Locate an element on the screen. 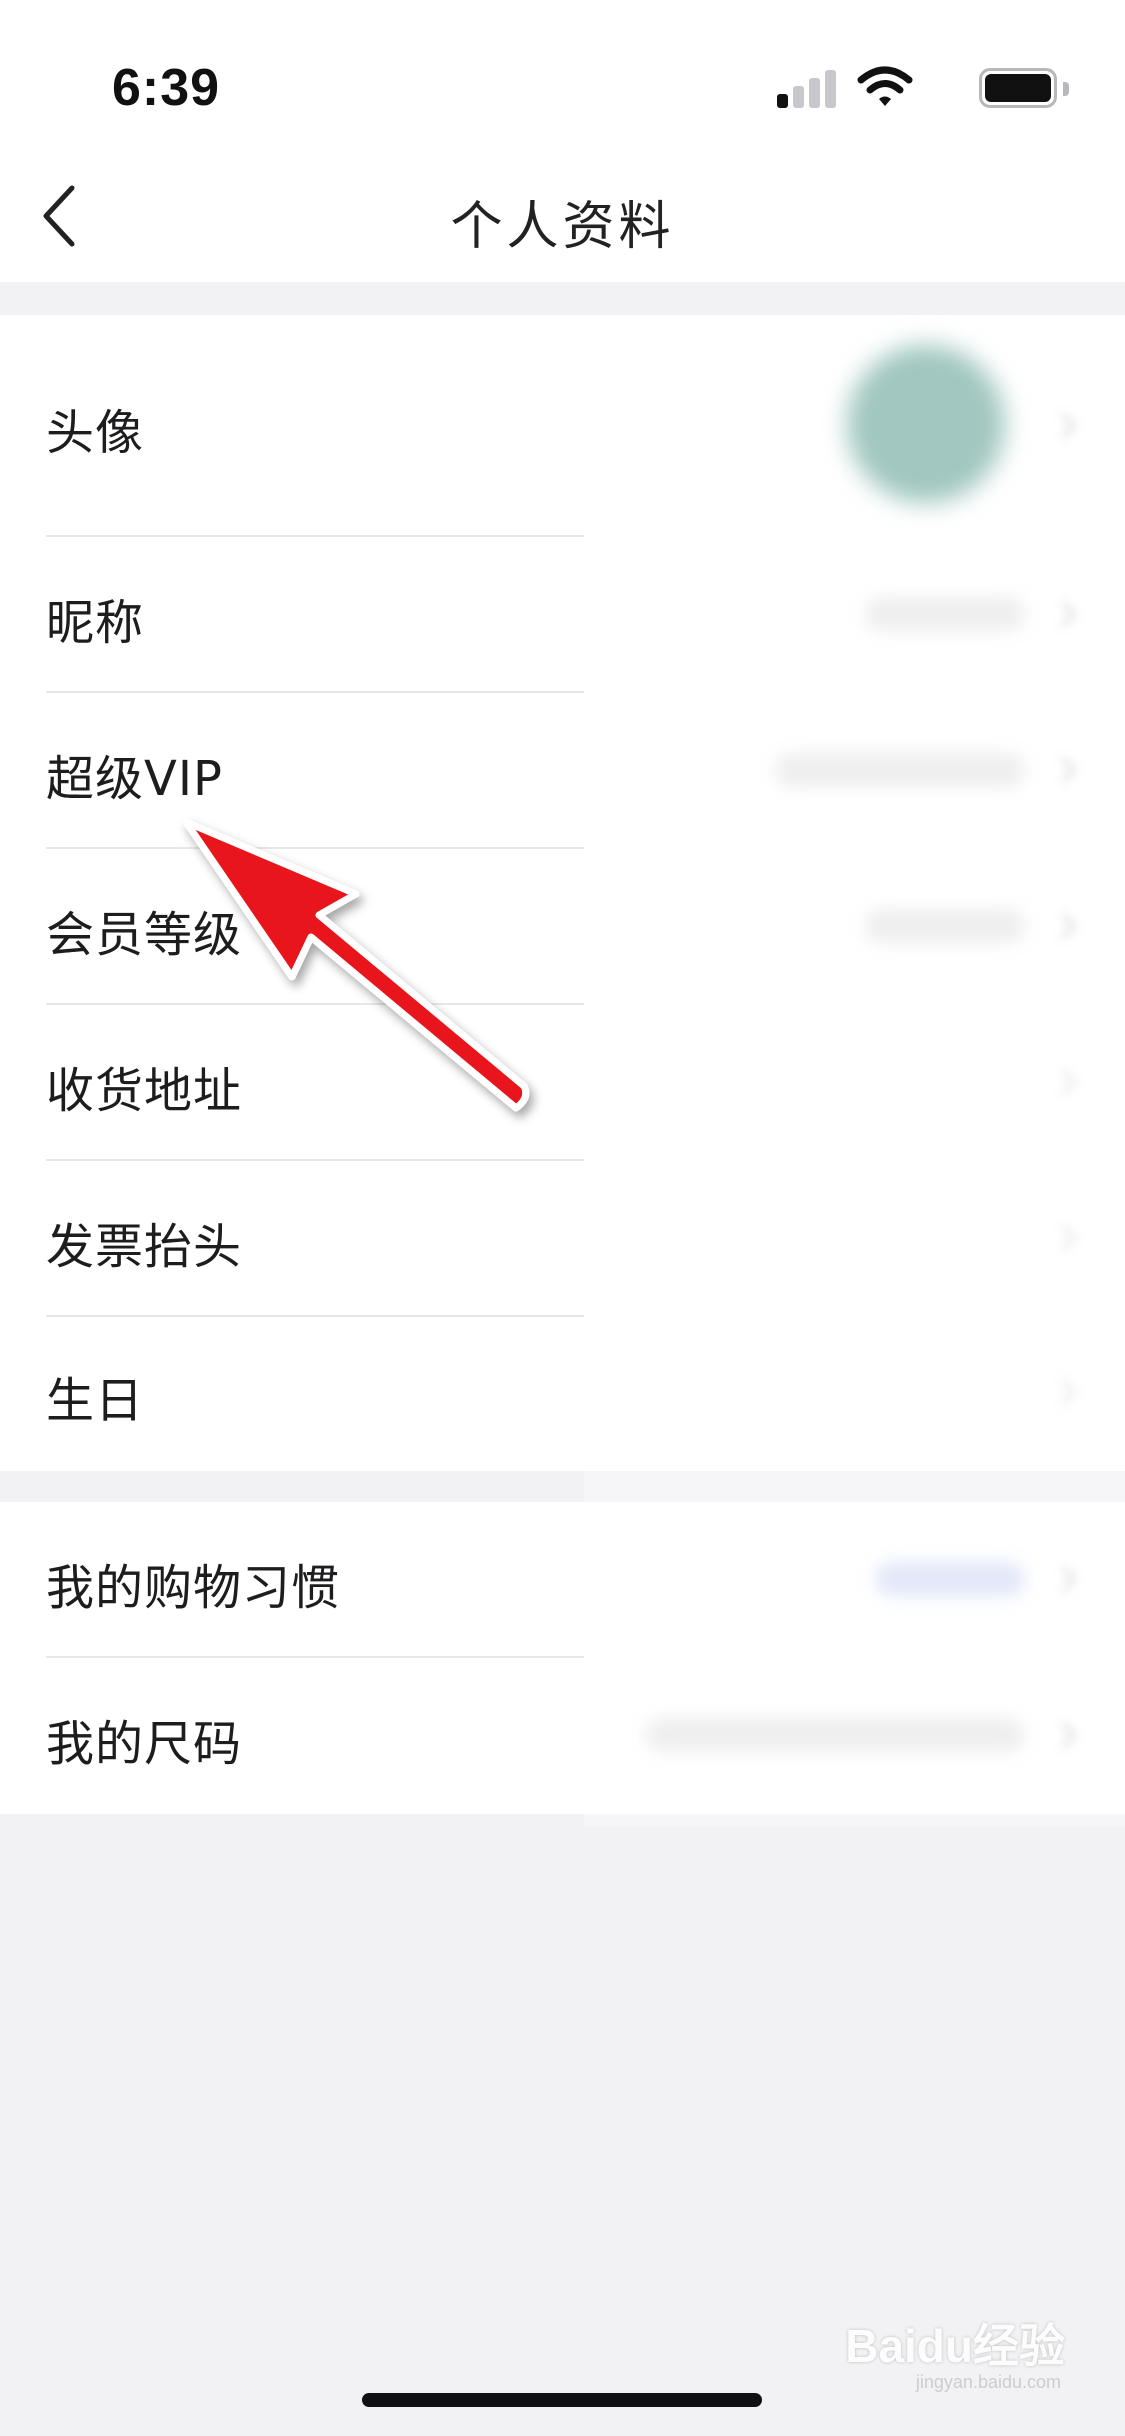  list-item-birthday: 生日 is located at coordinates (562, 1394).